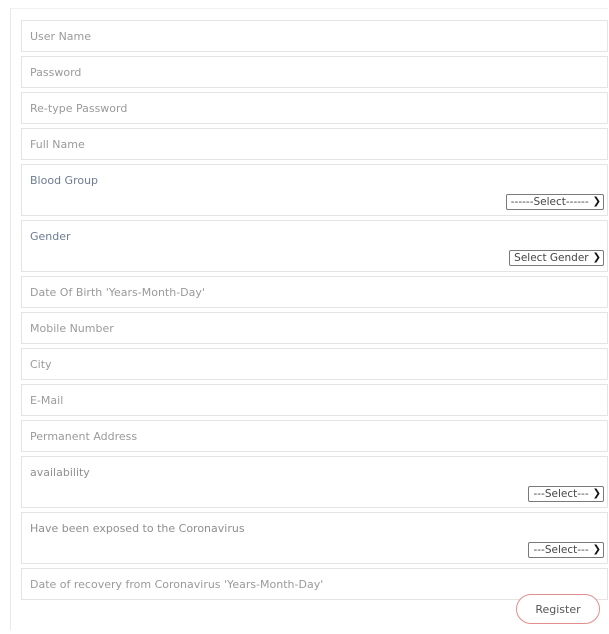 Image resolution: width=609 pixels, height=634 pixels. I want to click on mobile-row, so click(314, 328).